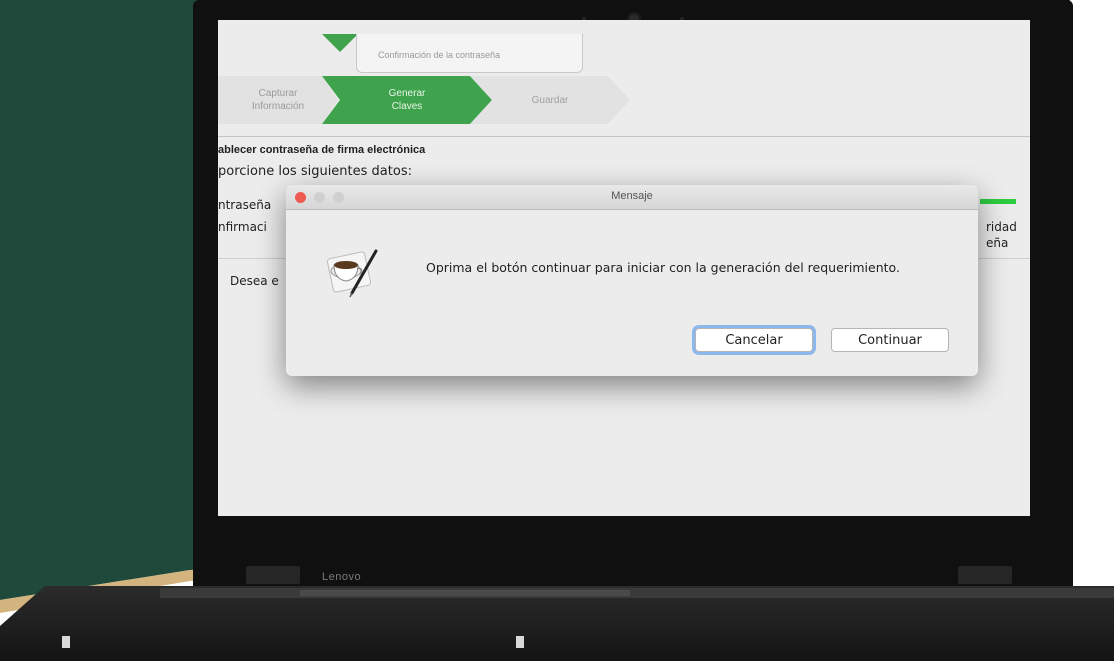  Describe the element at coordinates (439, 55) in the screenshot. I see `field-box-label: Confirmación de la contraseña` at that location.